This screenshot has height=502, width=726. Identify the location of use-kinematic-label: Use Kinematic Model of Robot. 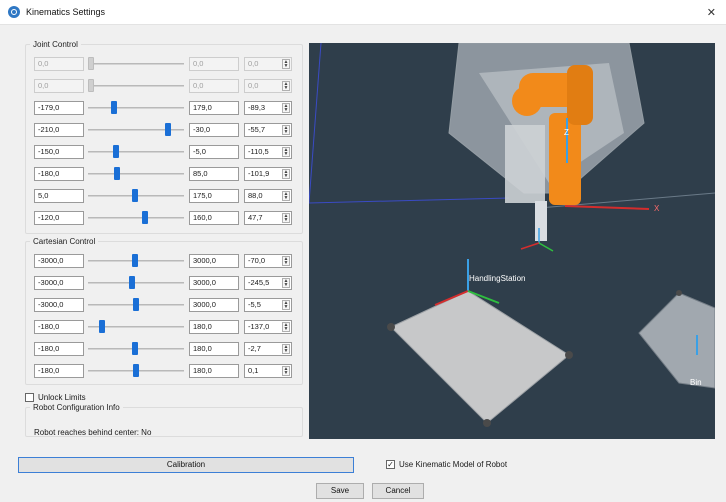
(453, 464).